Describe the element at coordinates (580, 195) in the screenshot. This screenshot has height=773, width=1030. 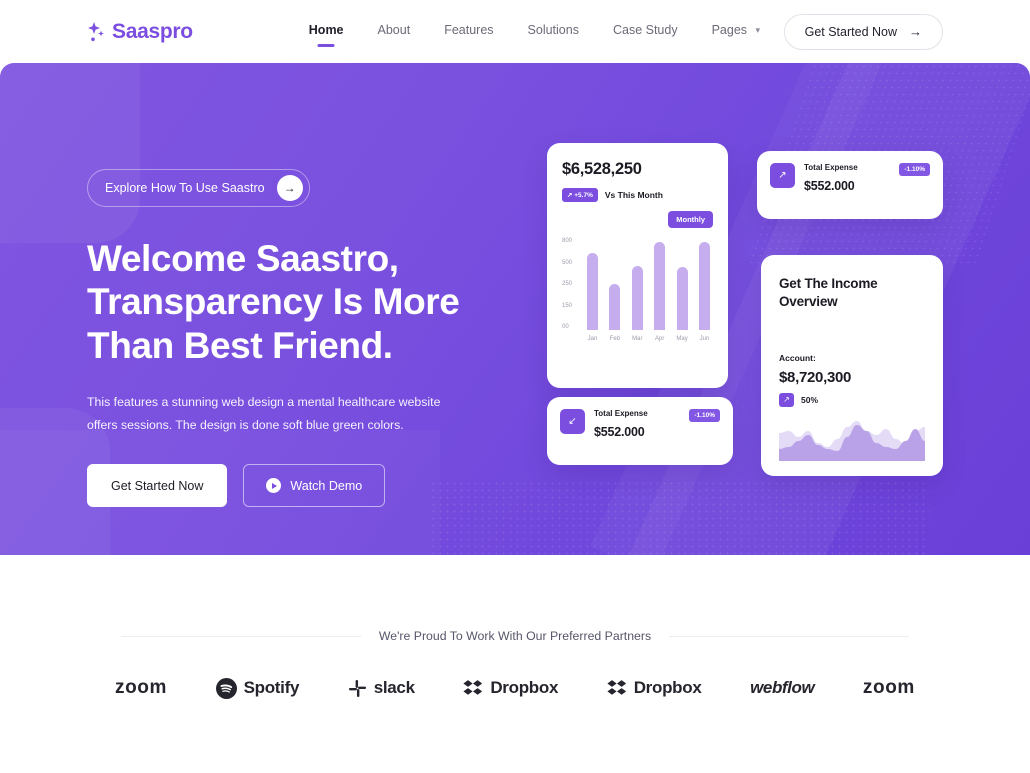
I see `revenue-change-badge: ↗ +5.7%` at that location.